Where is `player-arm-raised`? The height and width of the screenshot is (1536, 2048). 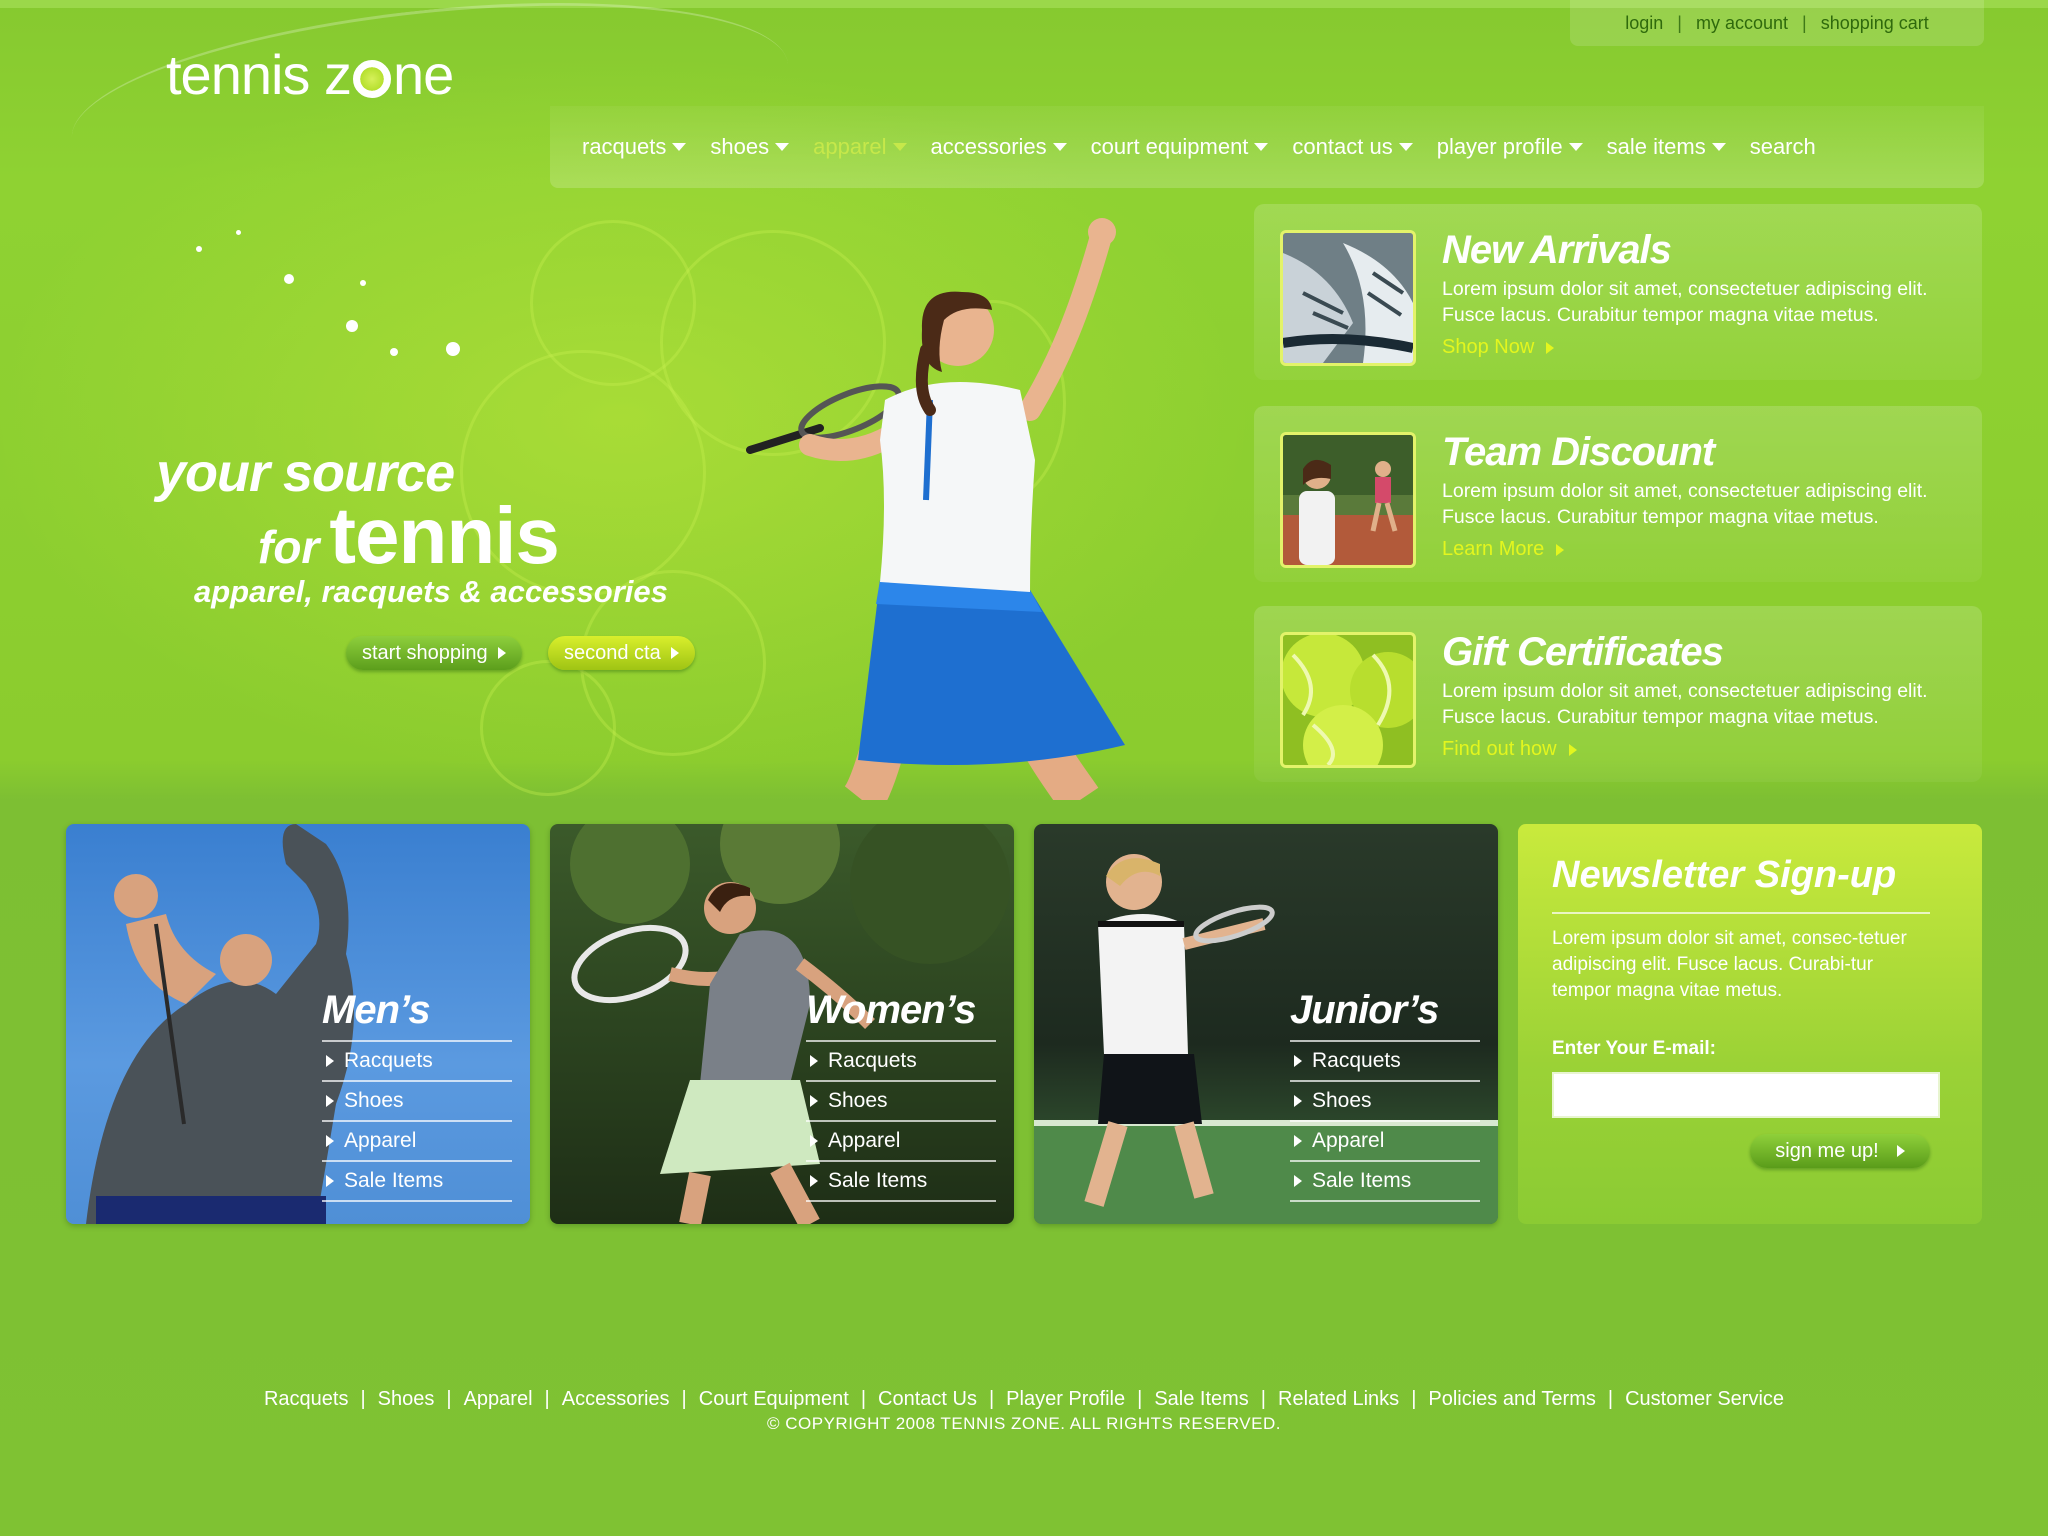 player-arm-raised is located at coordinates (1065, 325).